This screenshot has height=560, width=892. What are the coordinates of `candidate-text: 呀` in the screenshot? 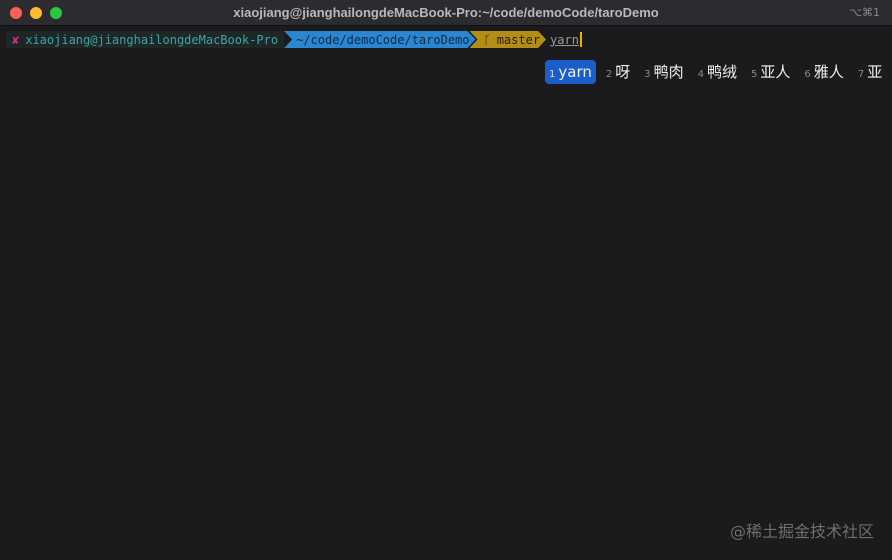 It's located at (623, 72).